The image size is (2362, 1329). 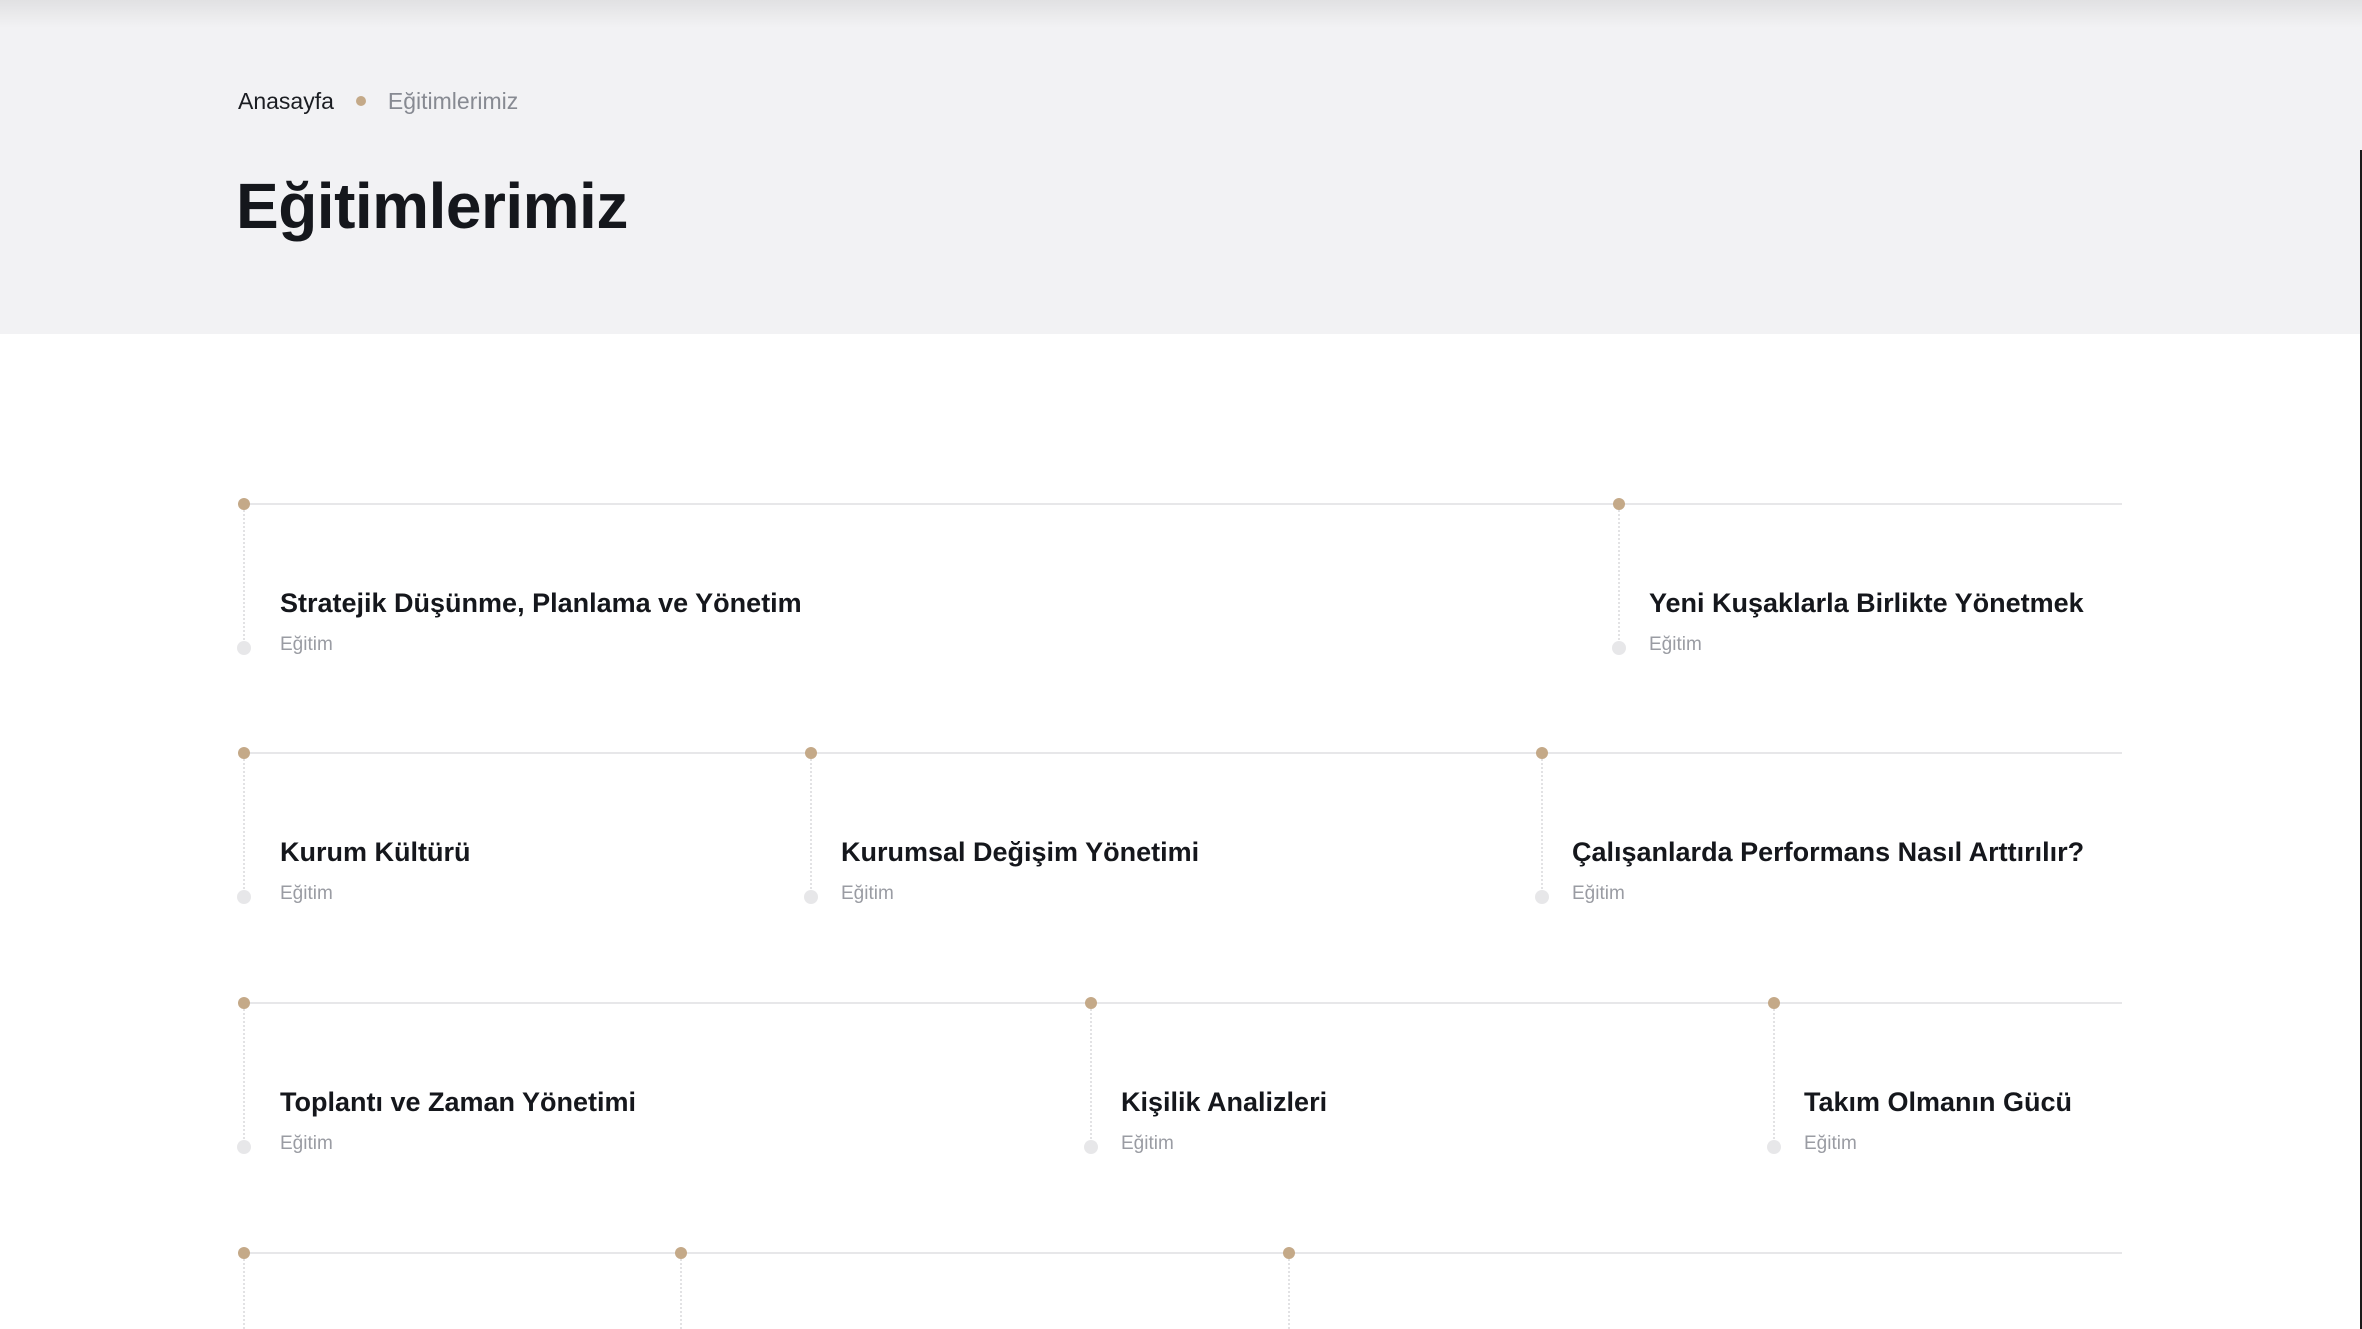 What do you see at coordinates (541, 603) in the screenshot?
I see `training-title-link: Stratejik Düşünme, Planlama ve Yönetim` at bounding box center [541, 603].